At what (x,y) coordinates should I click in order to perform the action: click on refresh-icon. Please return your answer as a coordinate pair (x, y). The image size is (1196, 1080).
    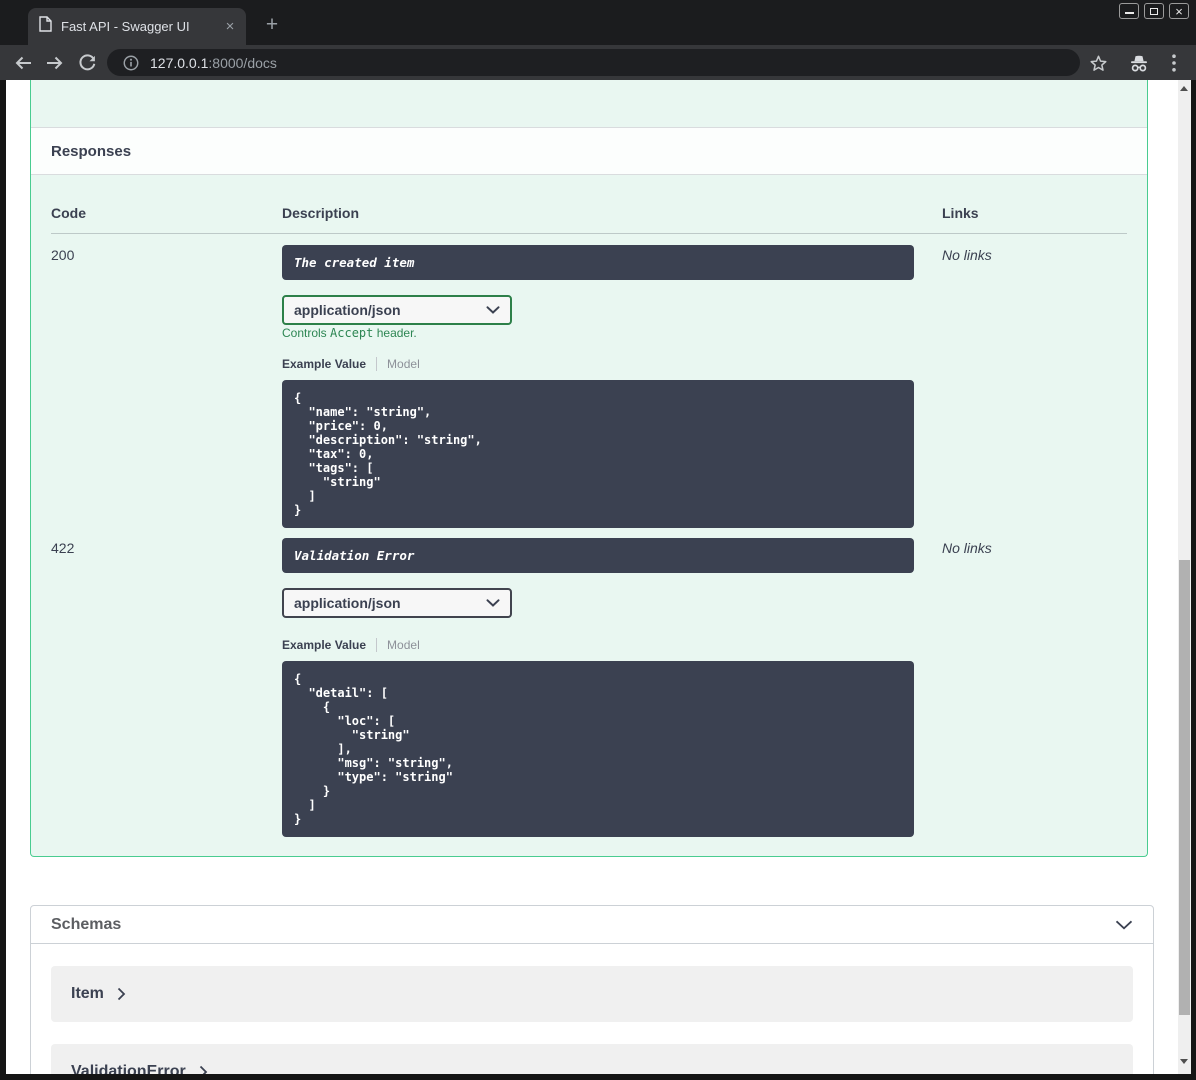
    Looking at the image, I should click on (87, 62).